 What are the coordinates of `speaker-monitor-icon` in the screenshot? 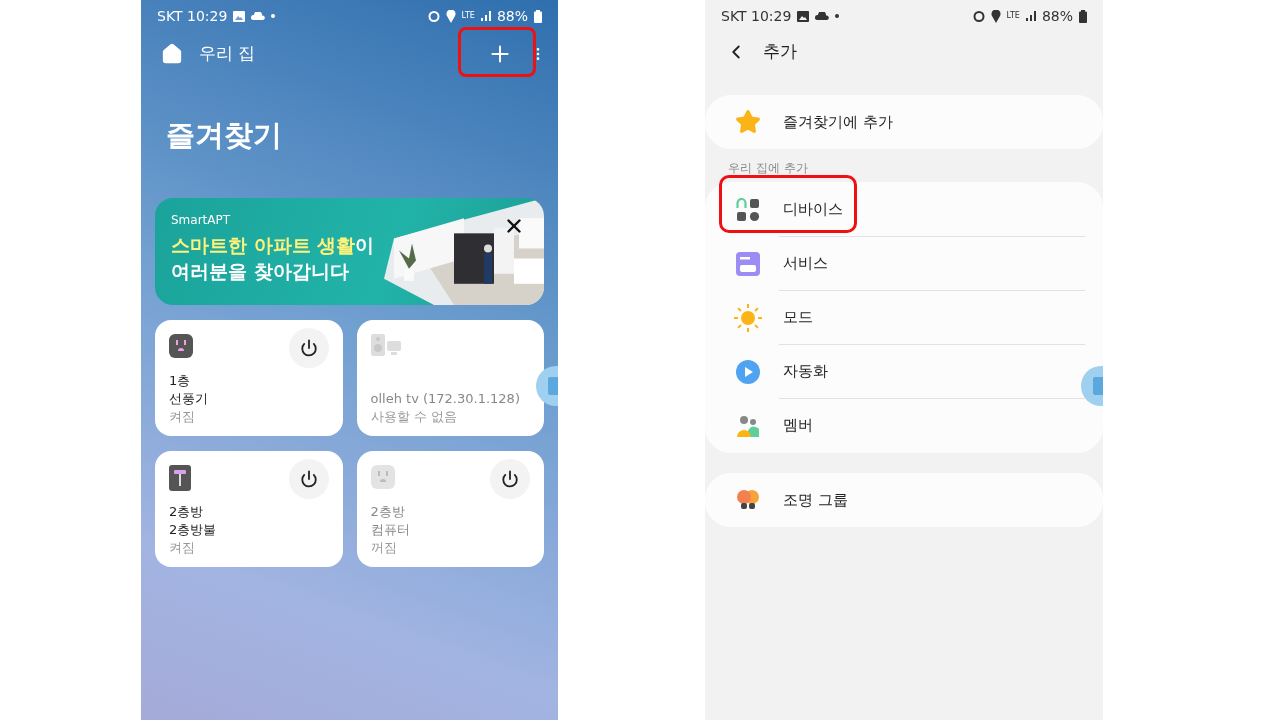 It's located at (386, 345).